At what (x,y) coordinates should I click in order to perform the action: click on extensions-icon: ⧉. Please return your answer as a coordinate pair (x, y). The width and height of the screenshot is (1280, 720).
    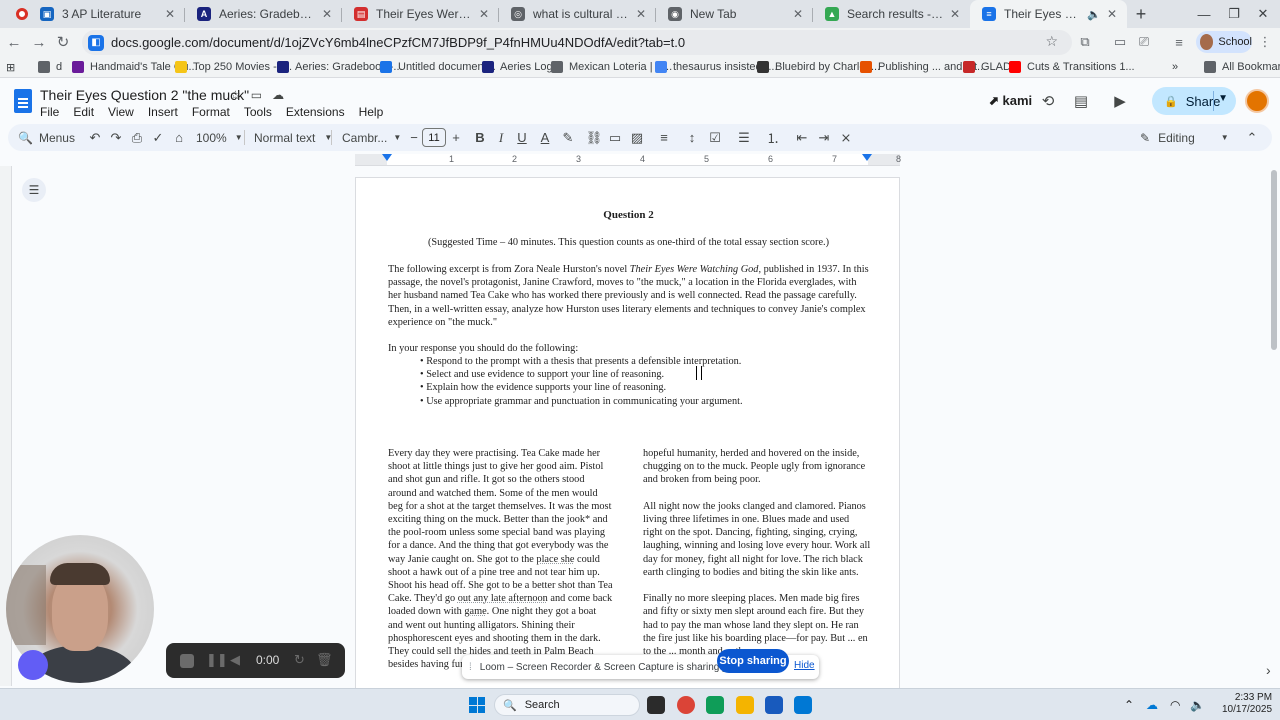
    Looking at the image, I should click on (1085, 42).